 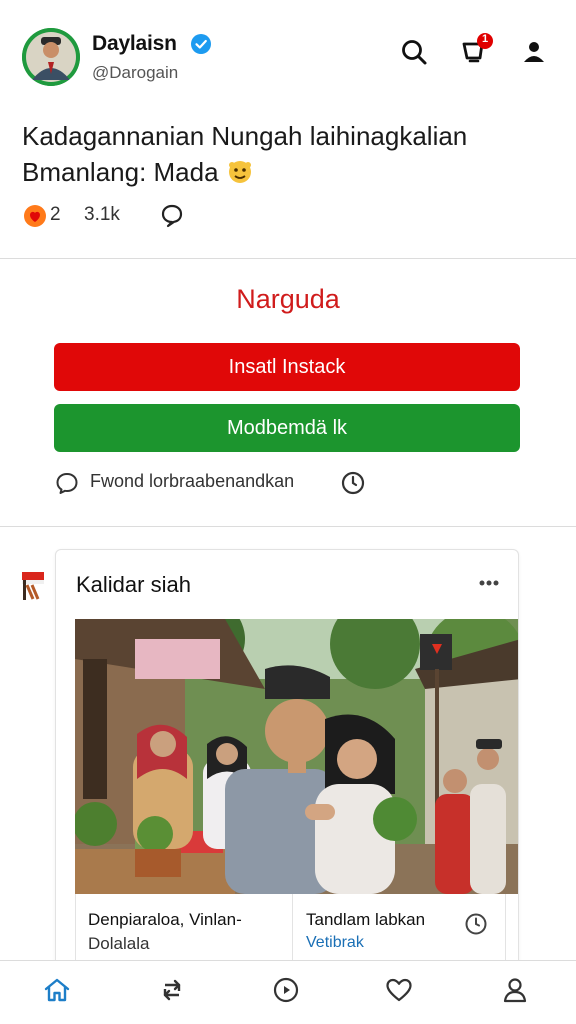 I want to click on avatar, so click(x=51, y=57).